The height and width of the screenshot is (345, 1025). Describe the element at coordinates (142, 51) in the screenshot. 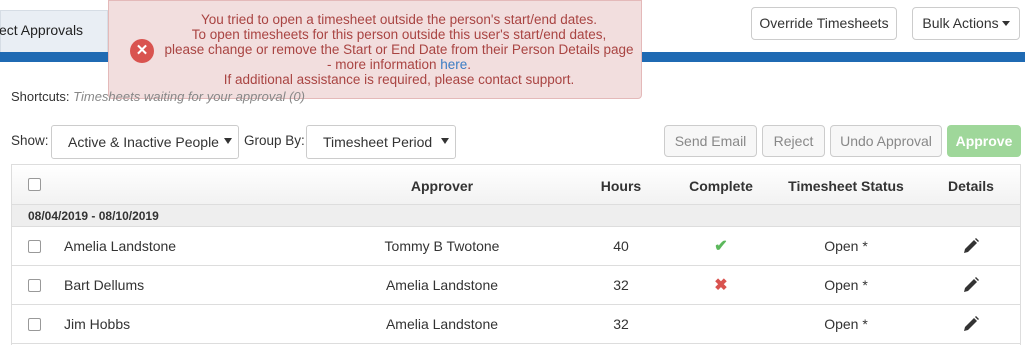

I see `close-circle-icon: ✕` at that location.